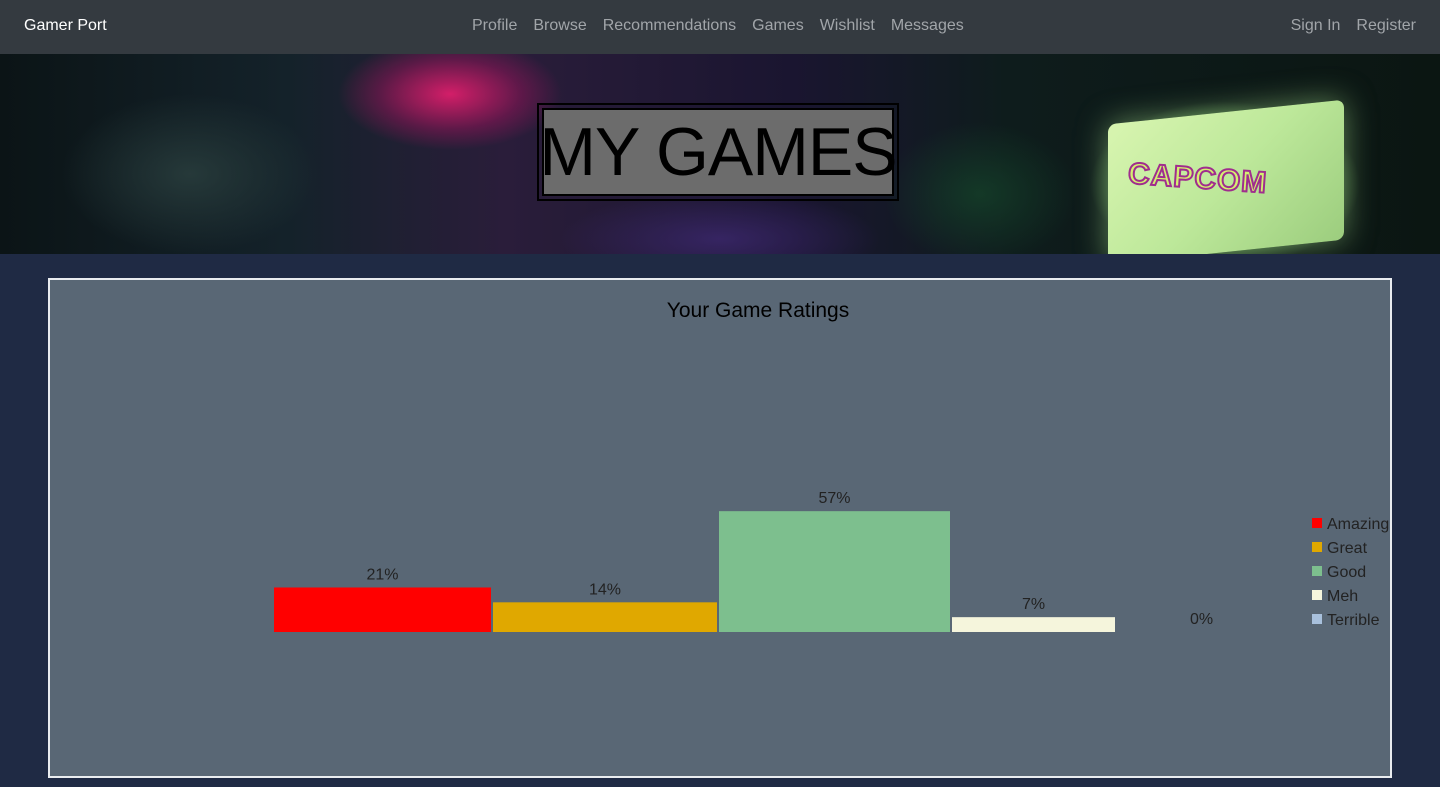 This screenshot has height=787, width=1440. I want to click on legend-label-great: Great, so click(1347, 548).